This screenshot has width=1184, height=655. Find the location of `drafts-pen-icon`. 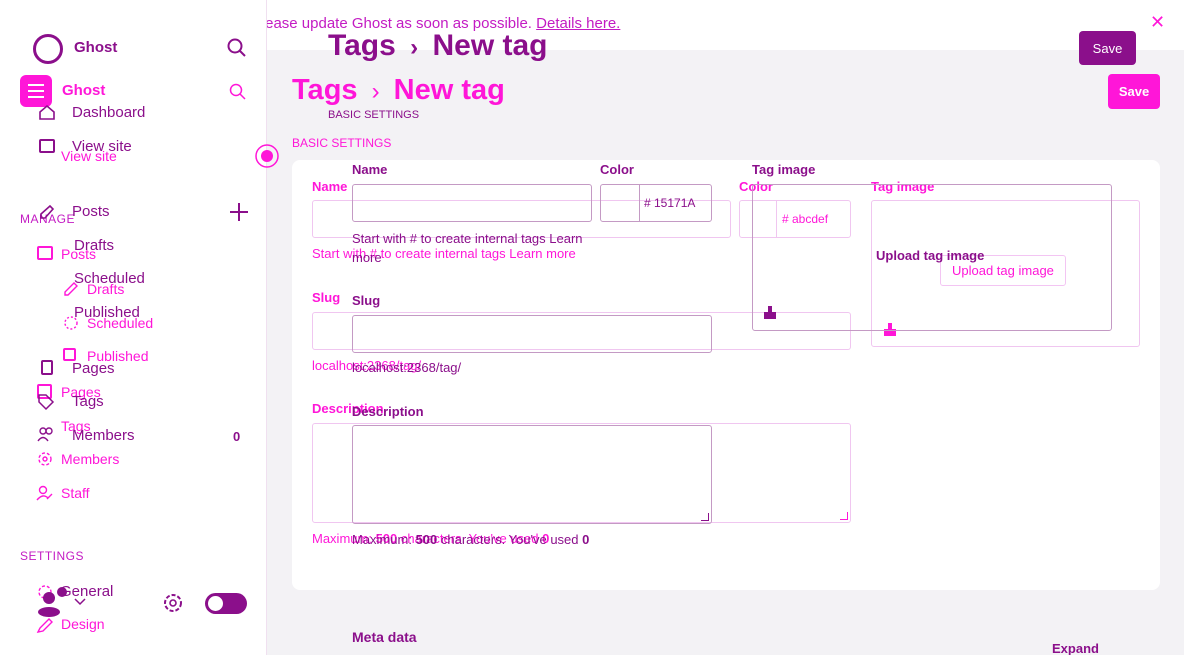

drafts-pen-icon is located at coordinates (71, 289).